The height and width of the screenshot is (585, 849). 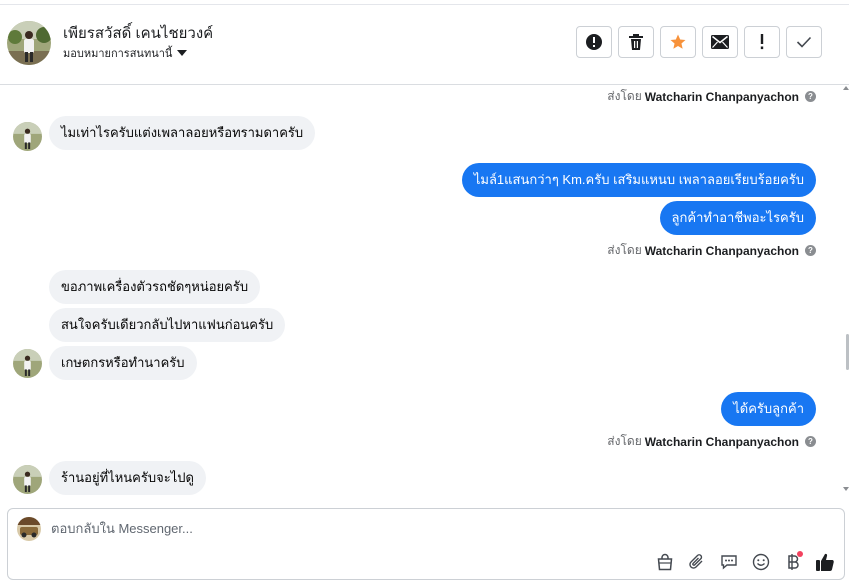 I want to click on shop-button, so click(x=665, y=562).